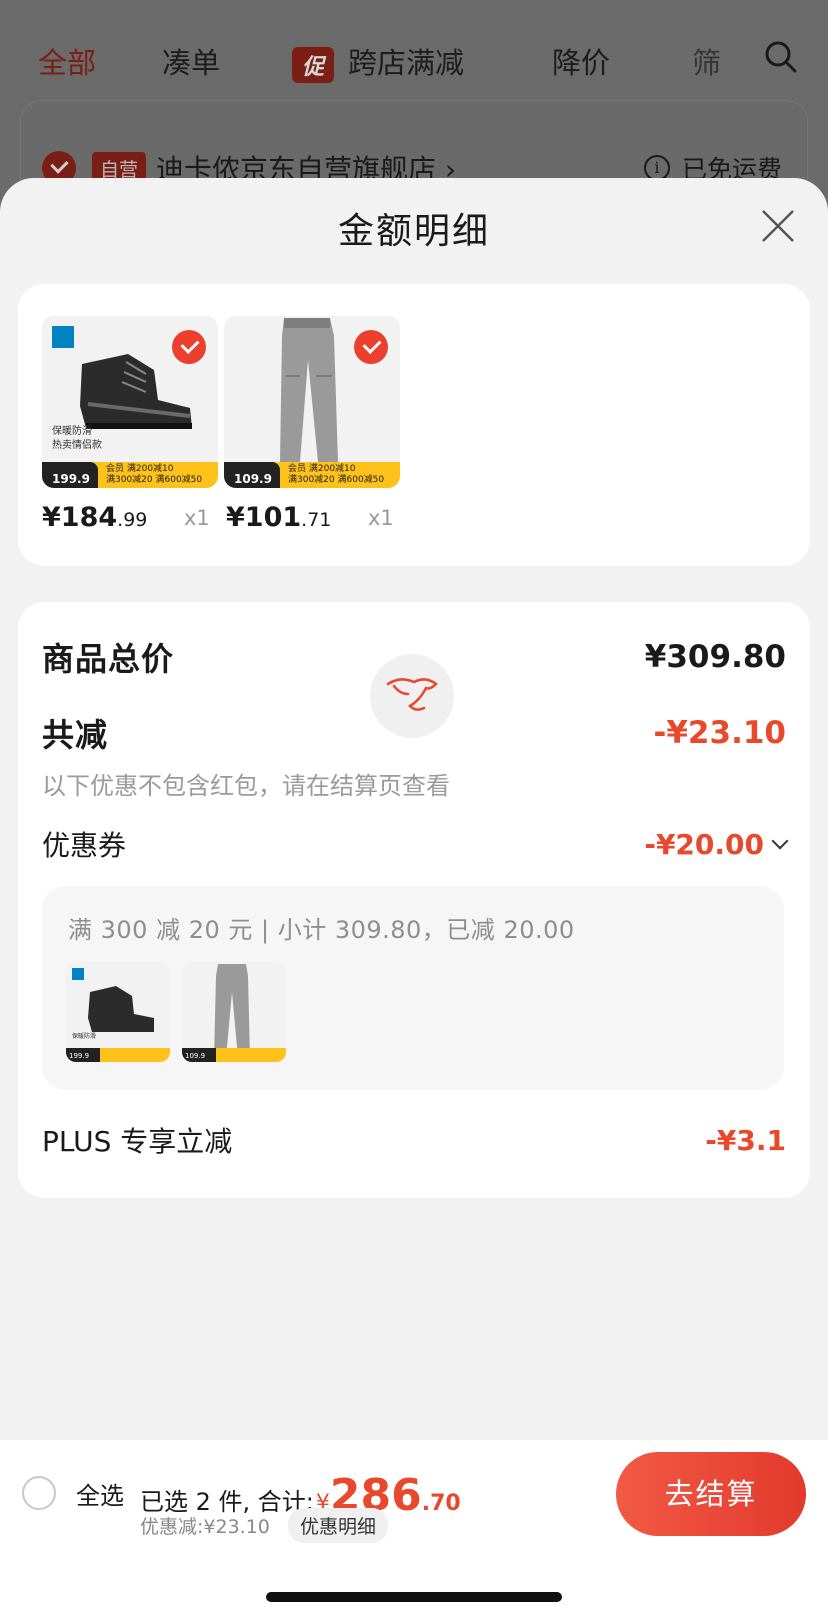  I want to click on tab-price-drop: 降价, so click(581, 61).